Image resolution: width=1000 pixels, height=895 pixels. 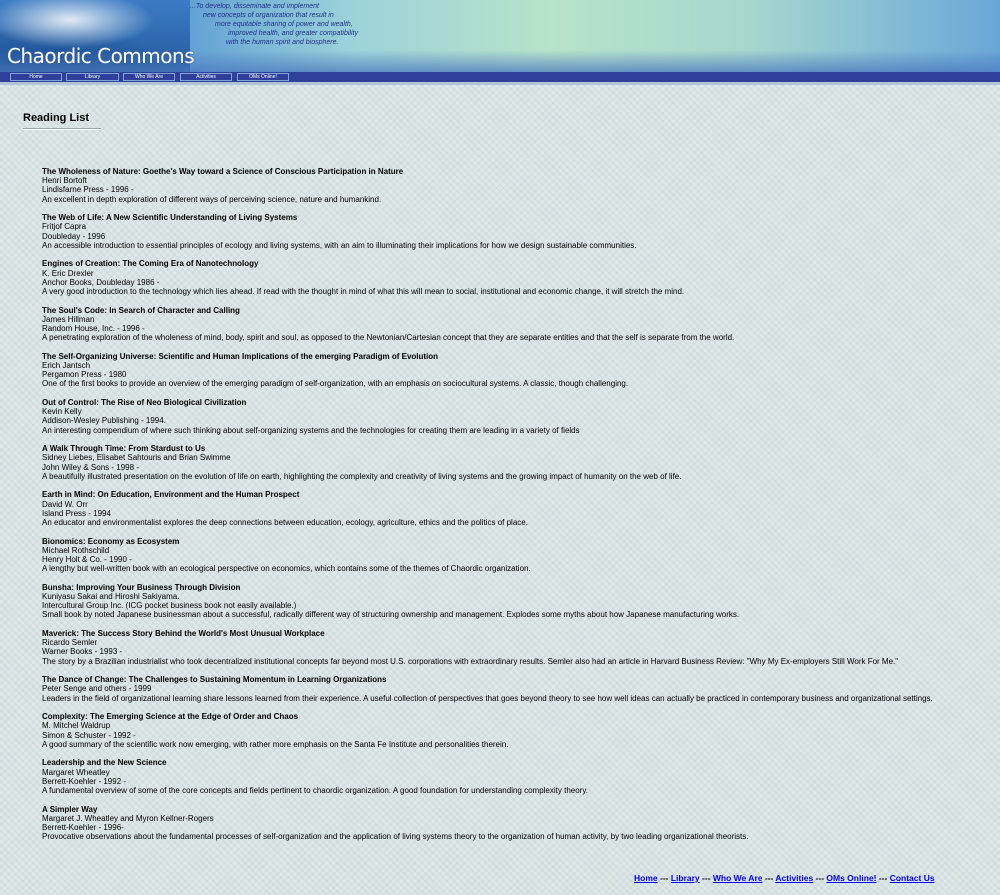 I want to click on book-publisher: Berrett-Koehler - 1996-, so click(x=83, y=828).